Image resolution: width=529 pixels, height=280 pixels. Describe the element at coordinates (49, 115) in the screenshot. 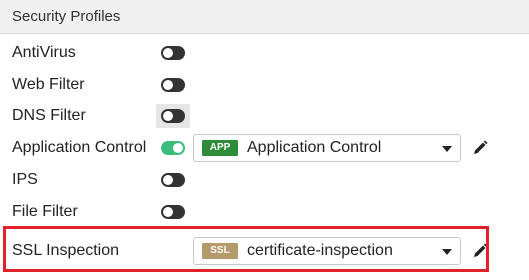

I see `dns-filter-label: DNS Filter` at that location.